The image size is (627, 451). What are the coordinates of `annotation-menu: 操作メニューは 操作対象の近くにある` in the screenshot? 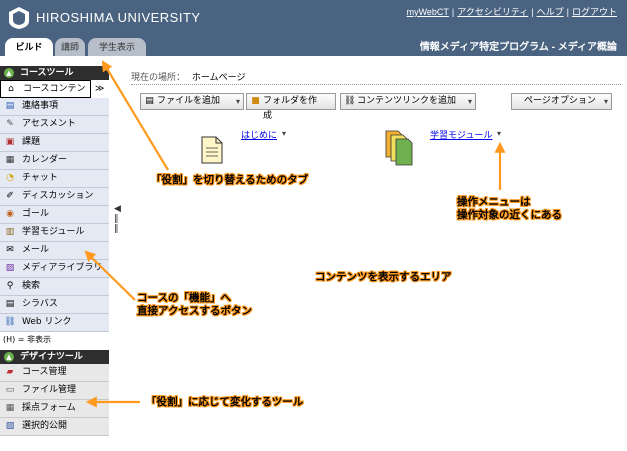 It's located at (509, 208).